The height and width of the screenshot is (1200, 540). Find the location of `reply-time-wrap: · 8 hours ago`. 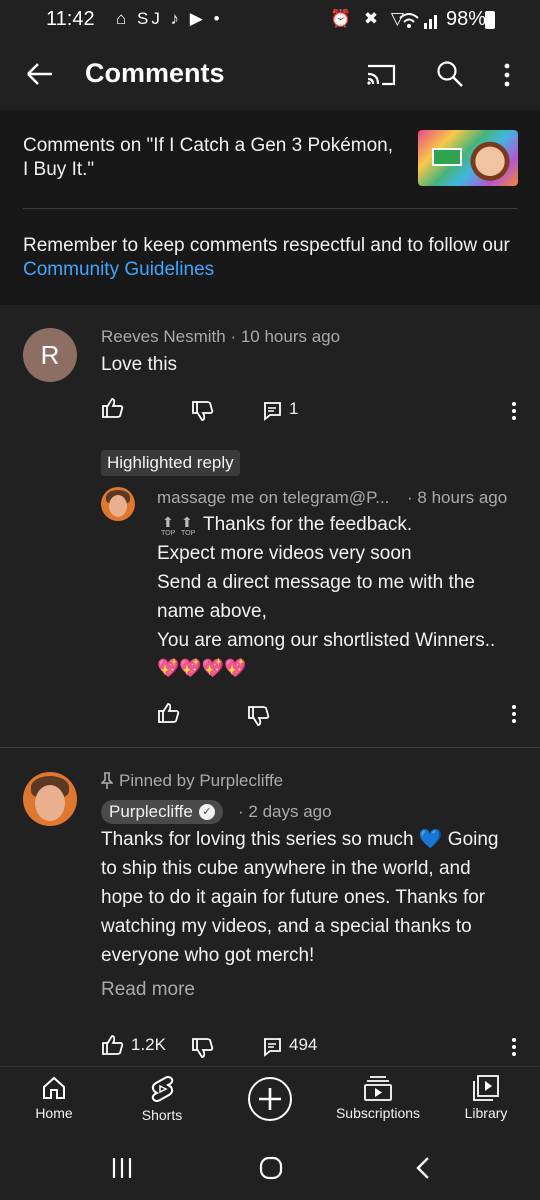

reply-time-wrap: · 8 hours ago is located at coordinates (457, 497).